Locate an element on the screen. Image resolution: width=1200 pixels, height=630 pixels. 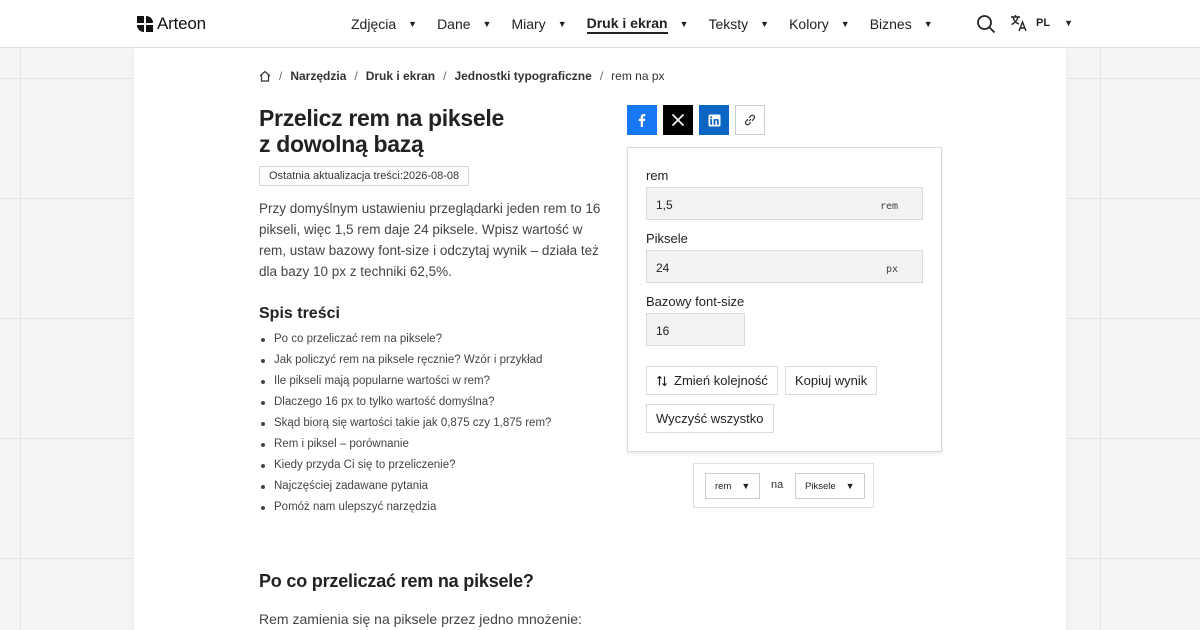
base-font-size-label: Bazowy font-size is located at coordinates (695, 301).